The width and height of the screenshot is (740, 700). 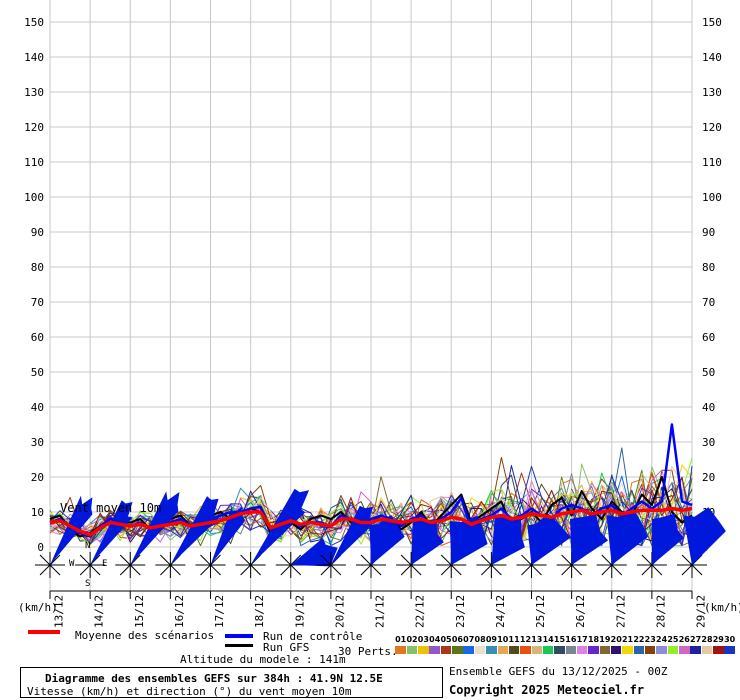 I want to click on pert-column: 23, so click(x=650, y=644).